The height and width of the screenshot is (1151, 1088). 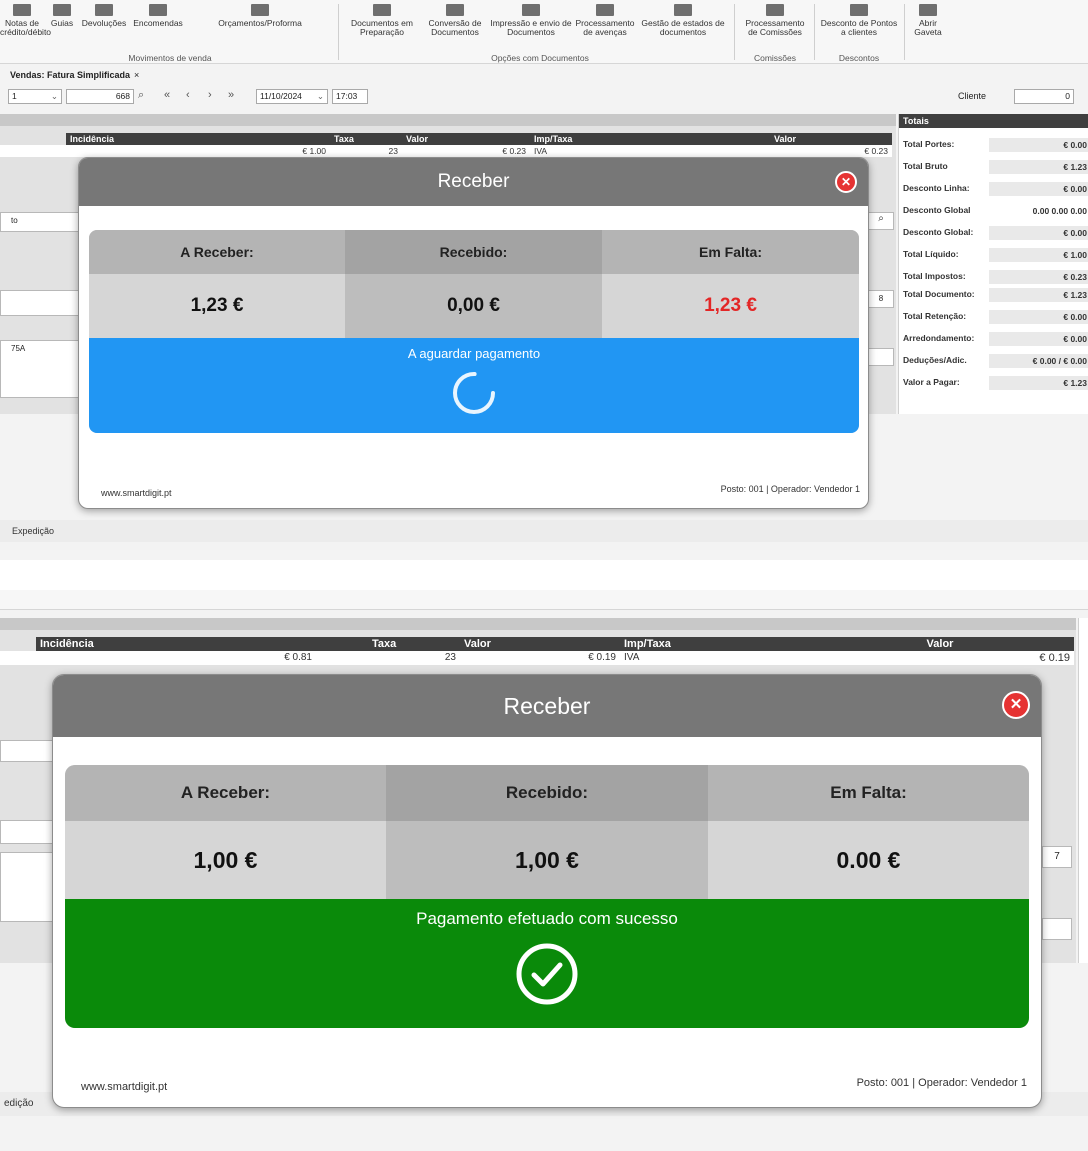 What do you see at coordinates (547, 860) in the screenshot?
I see `recebido-value: 1,00 €` at bounding box center [547, 860].